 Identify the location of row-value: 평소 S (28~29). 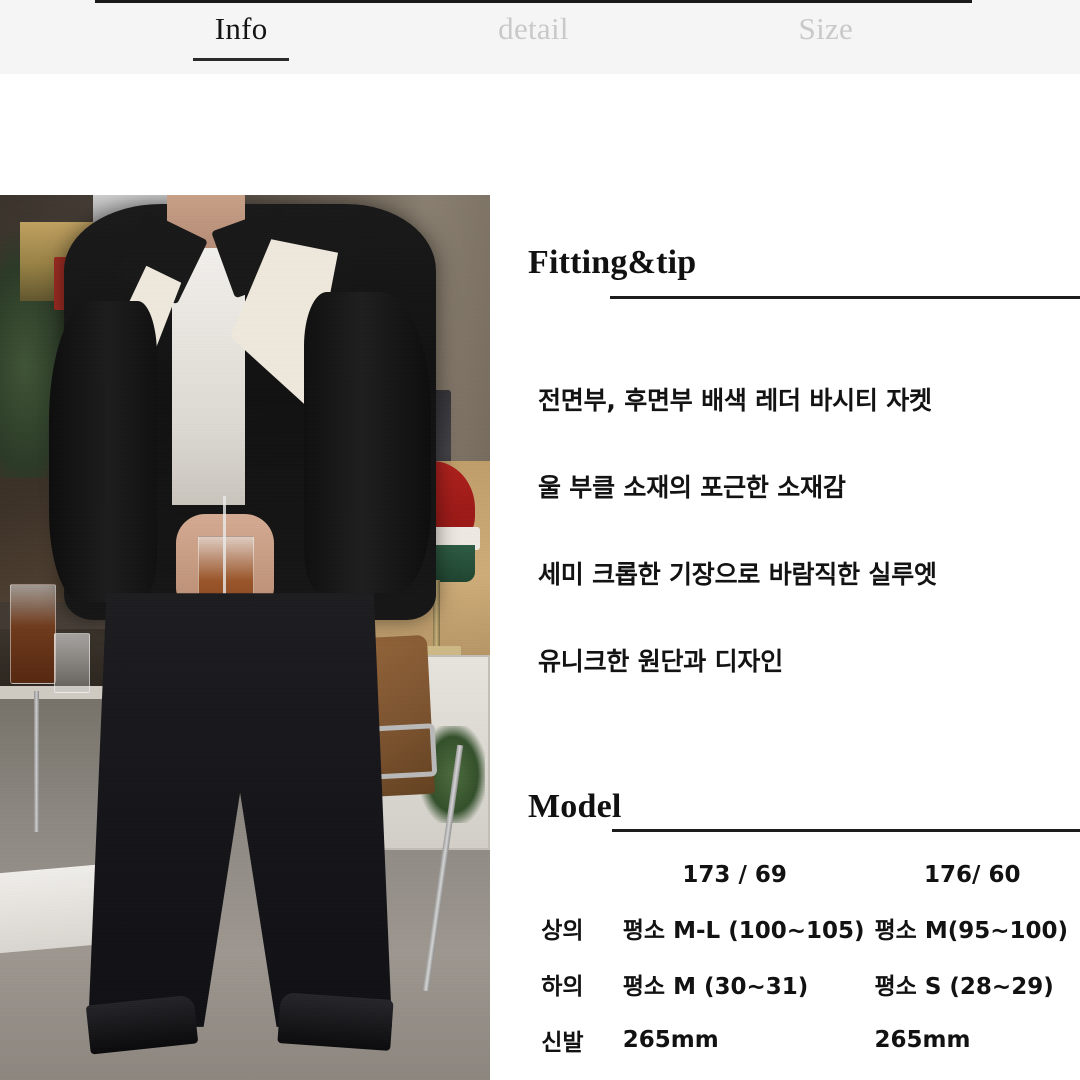
(964, 987).